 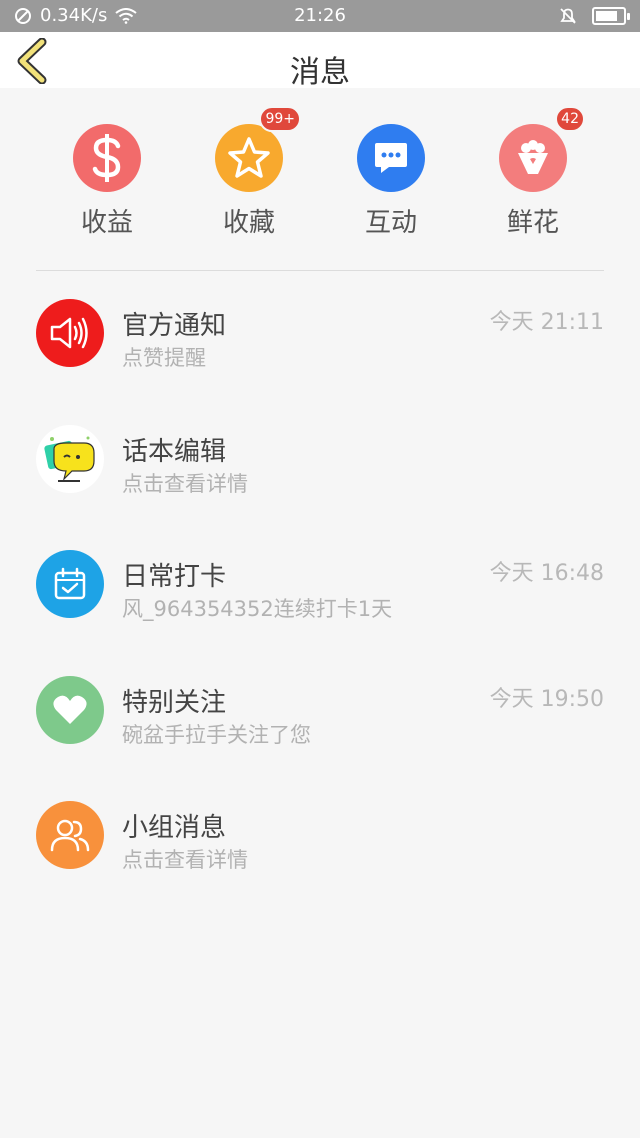 I want to click on battery-icon, so click(x=611, y=16).